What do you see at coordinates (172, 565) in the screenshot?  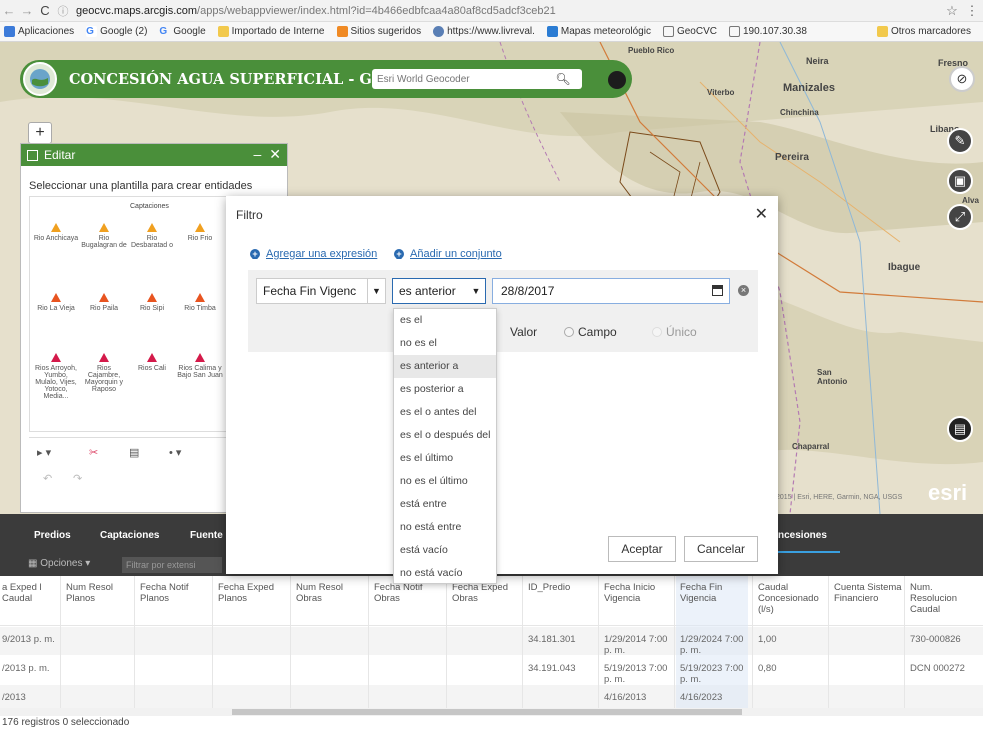 I see `extent-filter: Filtrar por extensi` at bounding box center [172, 565].